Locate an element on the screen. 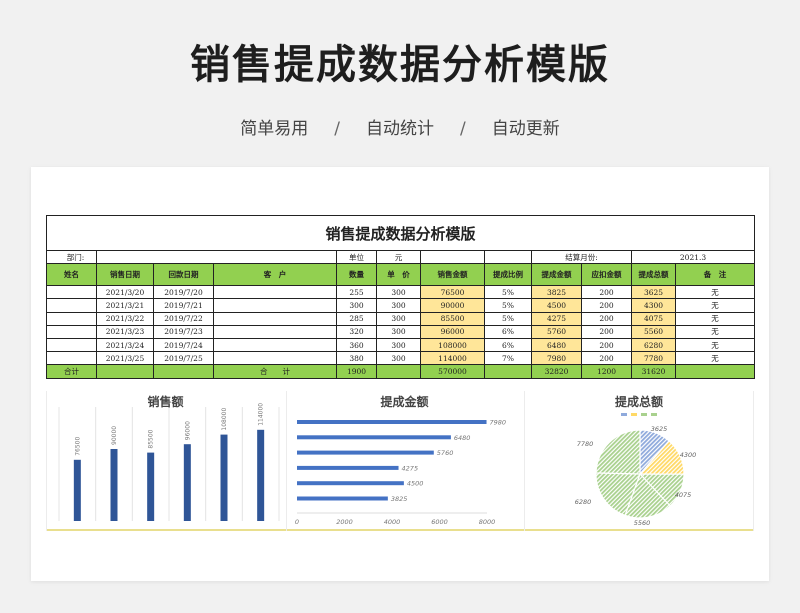  cell-pay-date: 2019/7/24 is located at coordinates (183, 345).